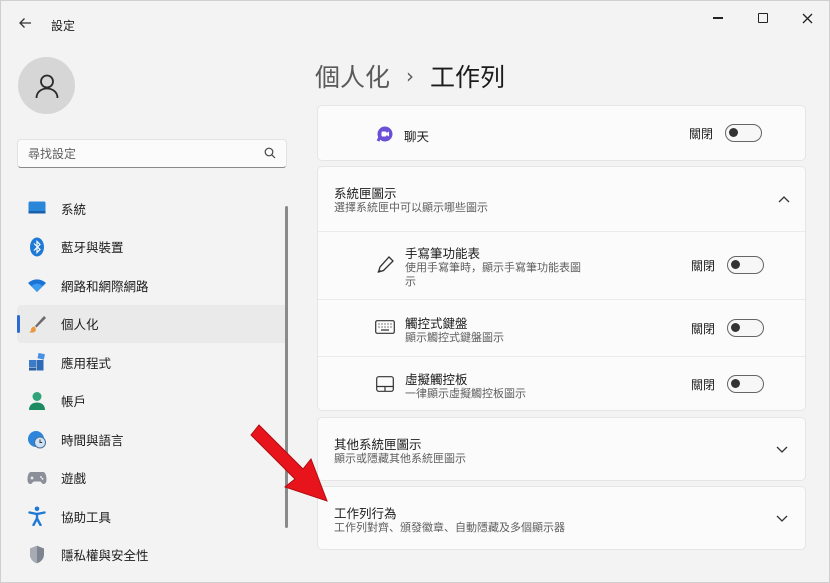  Describe the element at coordinates (105, 556) in the screenshot. I see `sidebar-item-label: 隱私權與安全性` at that location.